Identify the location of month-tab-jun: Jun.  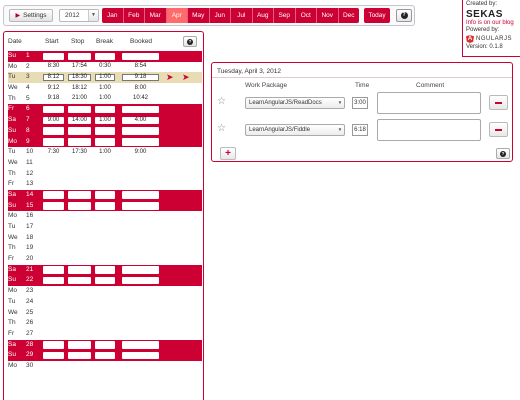
(220, 15).